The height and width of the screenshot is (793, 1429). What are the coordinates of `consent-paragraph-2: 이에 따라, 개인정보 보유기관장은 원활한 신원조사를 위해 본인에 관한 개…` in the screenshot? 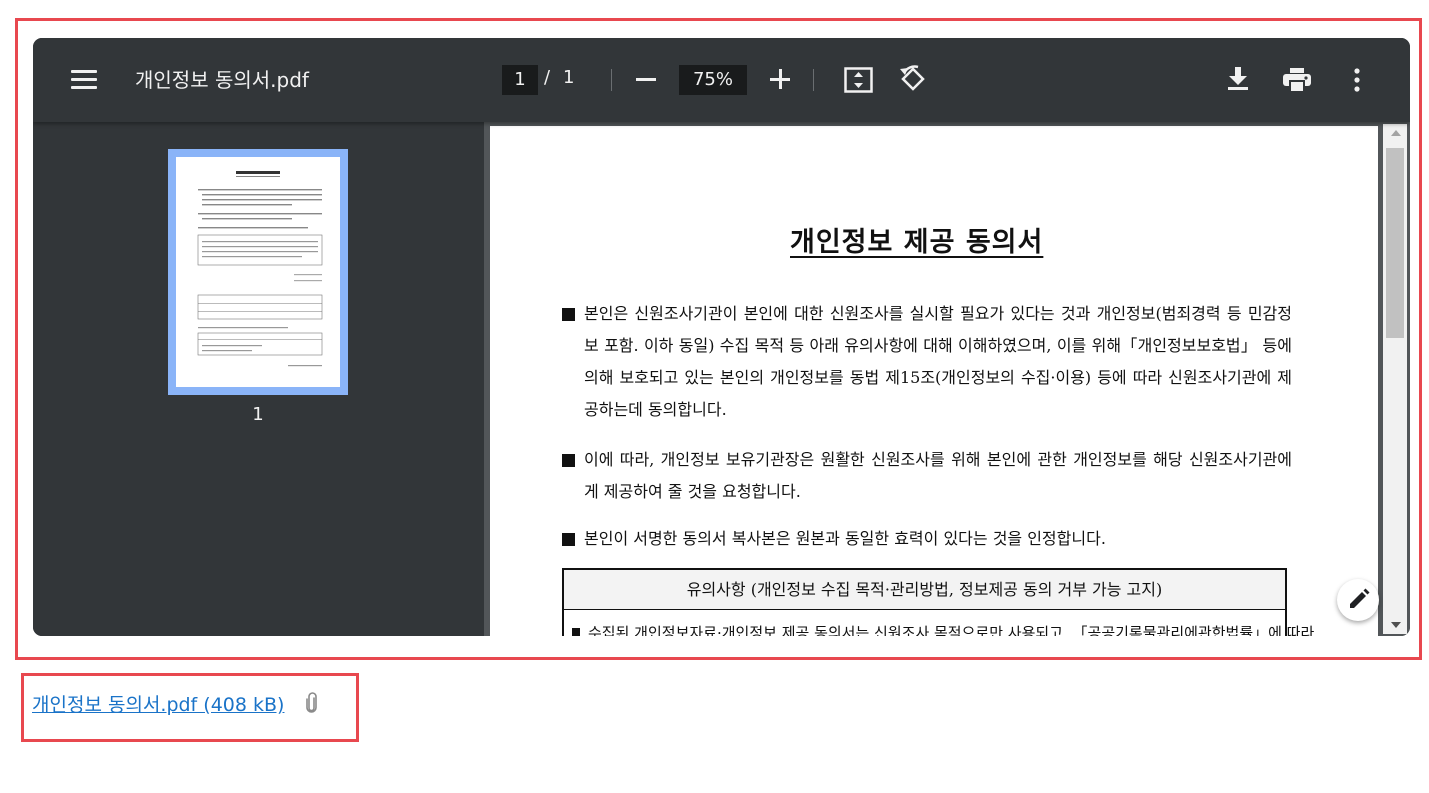 It's located at (927, 476).